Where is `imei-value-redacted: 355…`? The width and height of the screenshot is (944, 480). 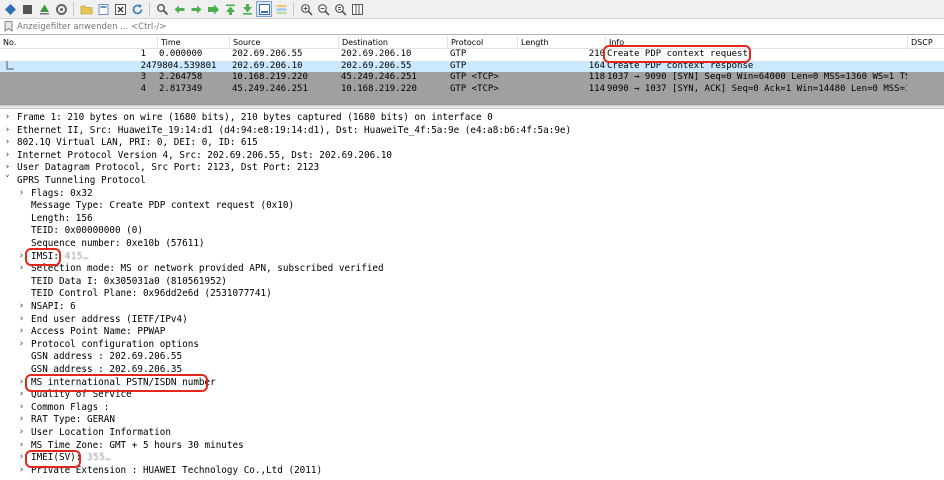 imei-value-redacted: 355… is located at coordinates (99, 458).